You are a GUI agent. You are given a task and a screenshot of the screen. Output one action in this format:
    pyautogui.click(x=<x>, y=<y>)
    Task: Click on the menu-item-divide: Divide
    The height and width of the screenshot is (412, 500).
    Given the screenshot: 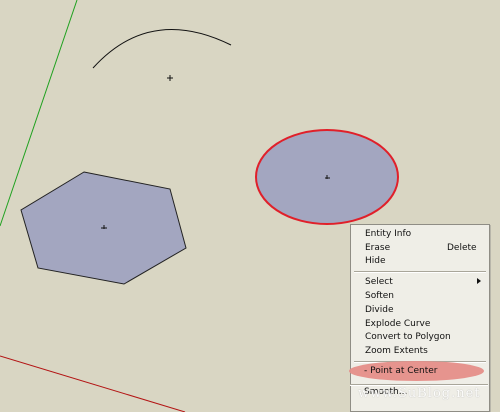 What is the action you would take?
    pyautogui.click(x=379, y=310)
    